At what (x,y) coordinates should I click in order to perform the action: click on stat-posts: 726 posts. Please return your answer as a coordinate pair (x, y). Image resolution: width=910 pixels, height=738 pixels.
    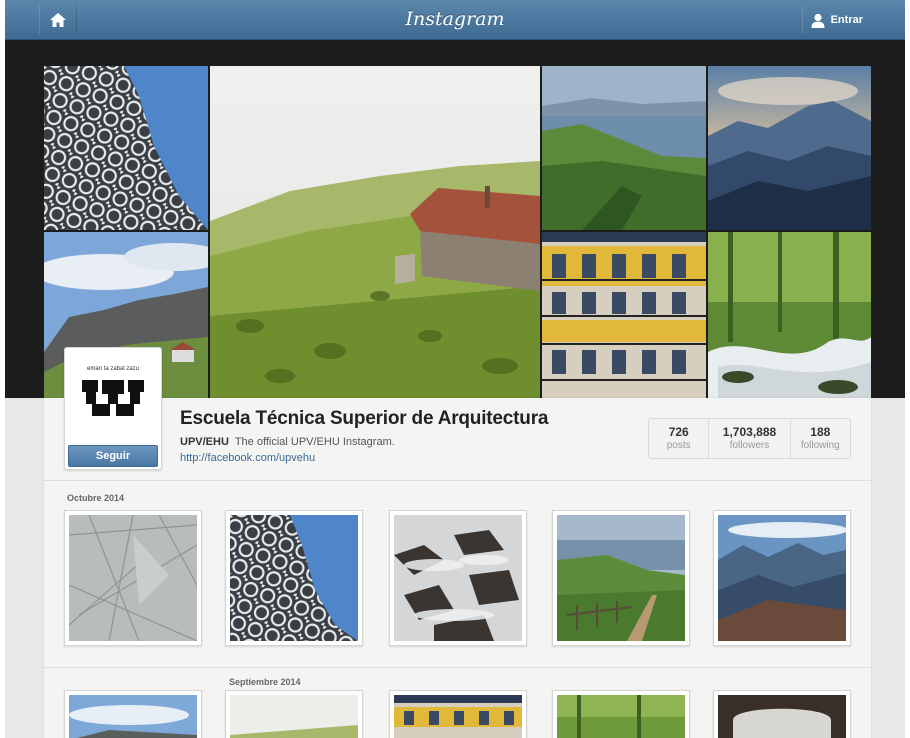
    Looking at the image, I should click on (679, 438).